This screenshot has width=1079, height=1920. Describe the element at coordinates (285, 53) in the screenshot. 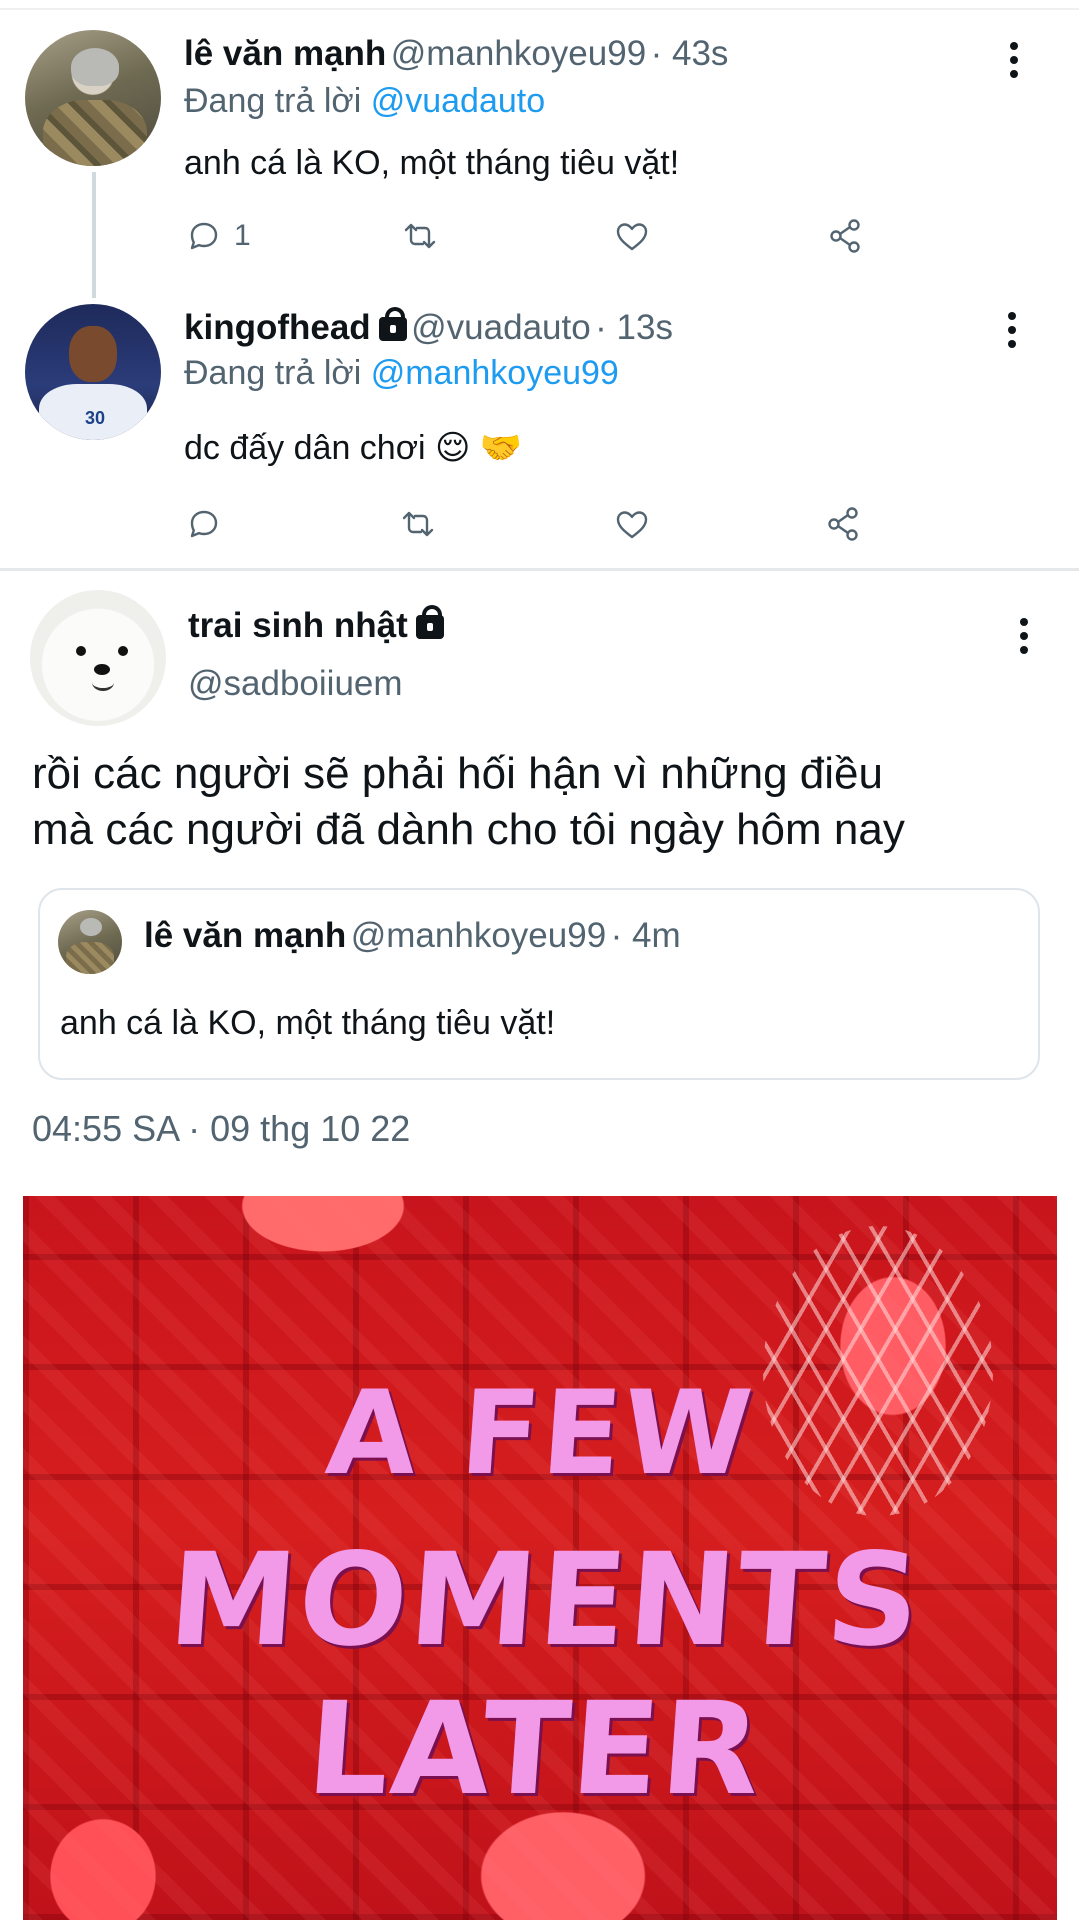

I see `display-name: lê văn mạnh` at that location.